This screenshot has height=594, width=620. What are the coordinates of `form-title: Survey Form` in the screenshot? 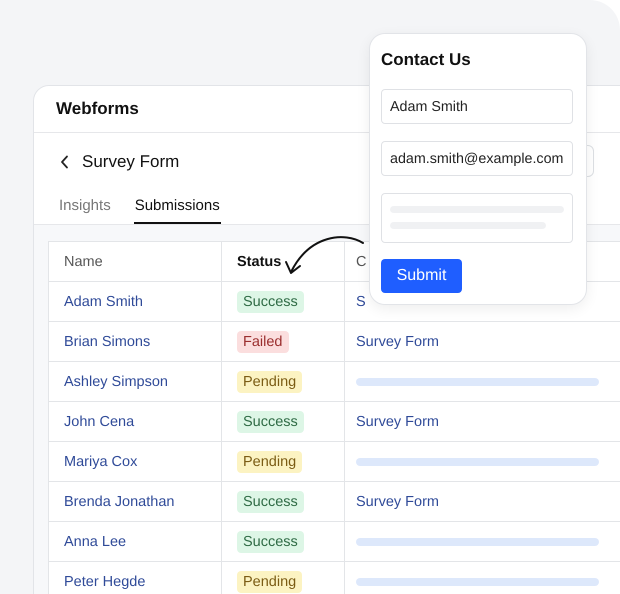 It's located at (131, 162).